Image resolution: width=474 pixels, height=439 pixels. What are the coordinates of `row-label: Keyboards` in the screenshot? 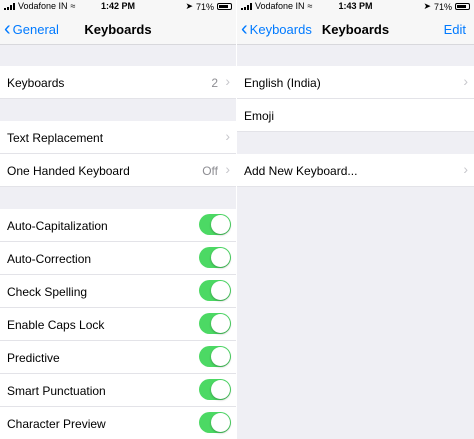 It's located at (36, 83).